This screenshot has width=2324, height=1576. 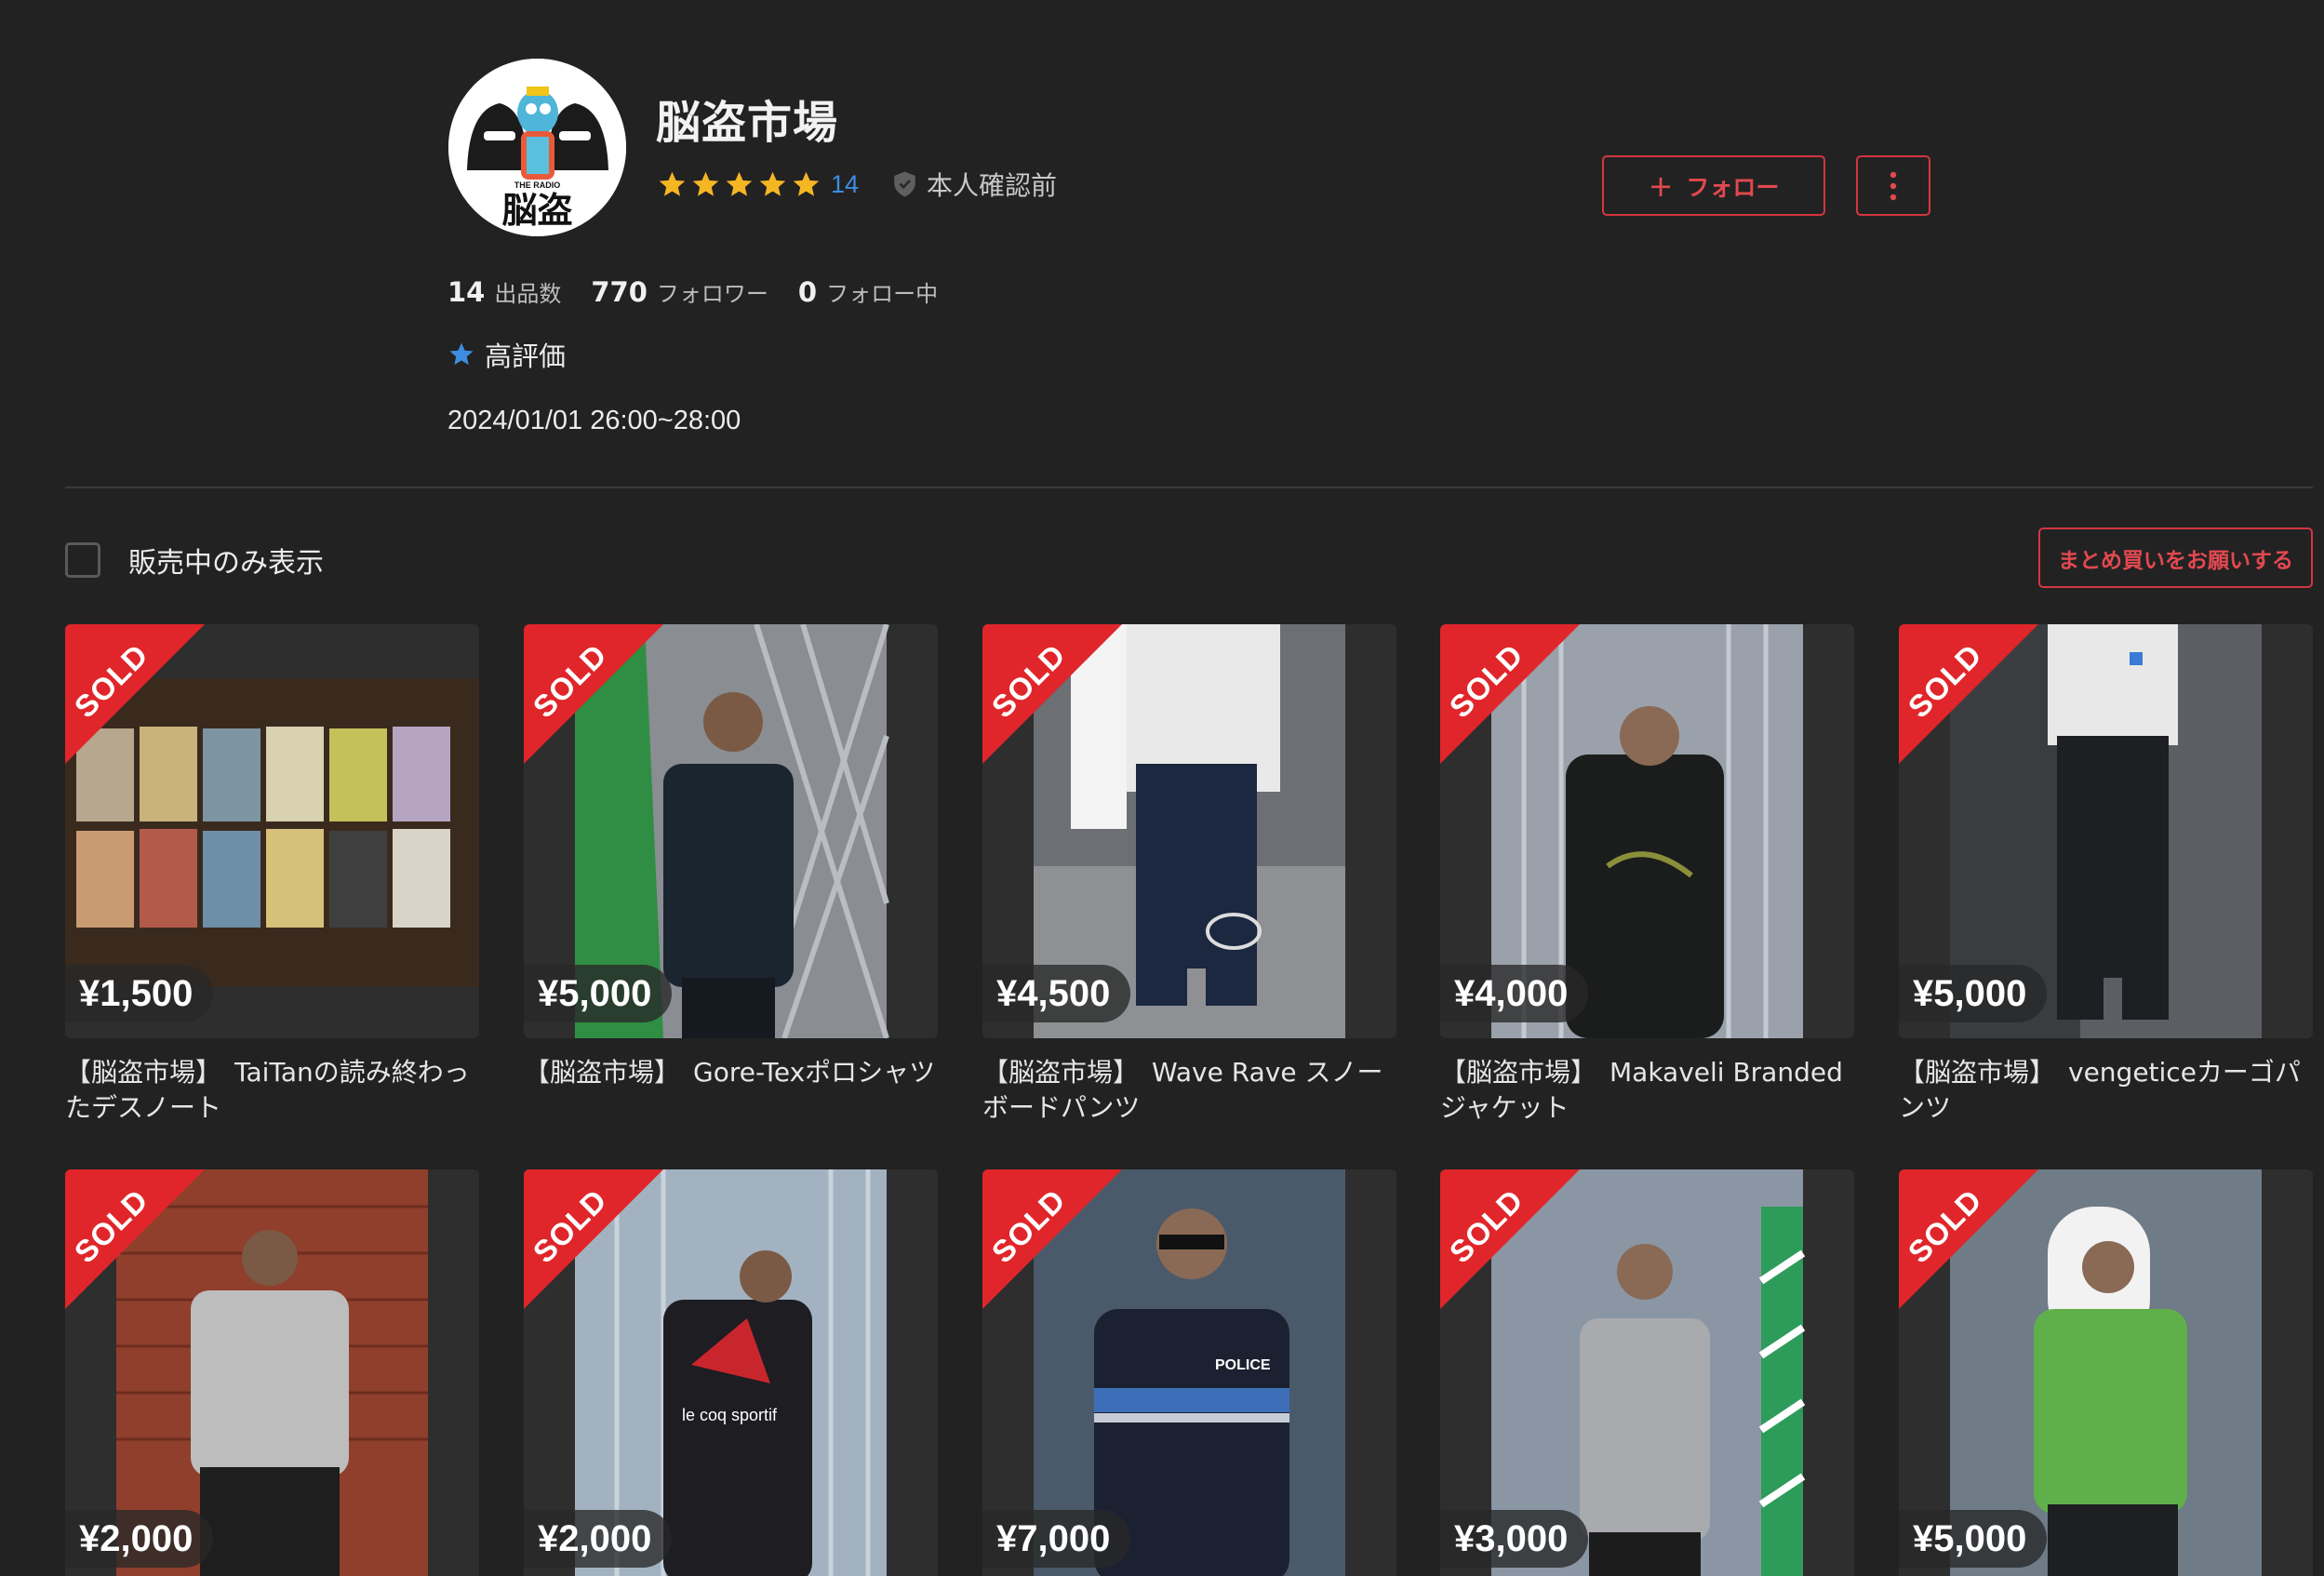 I want to click on svg-text: THE RADIO, so click(x=537, y=185).